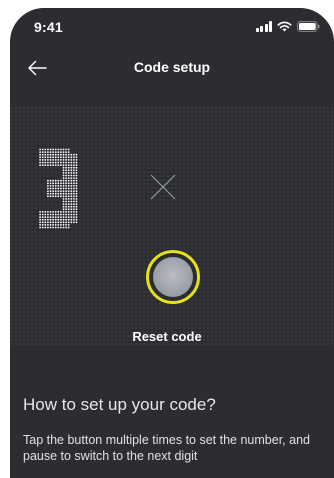  I want to click on reset-code-button, so click(173, 277).